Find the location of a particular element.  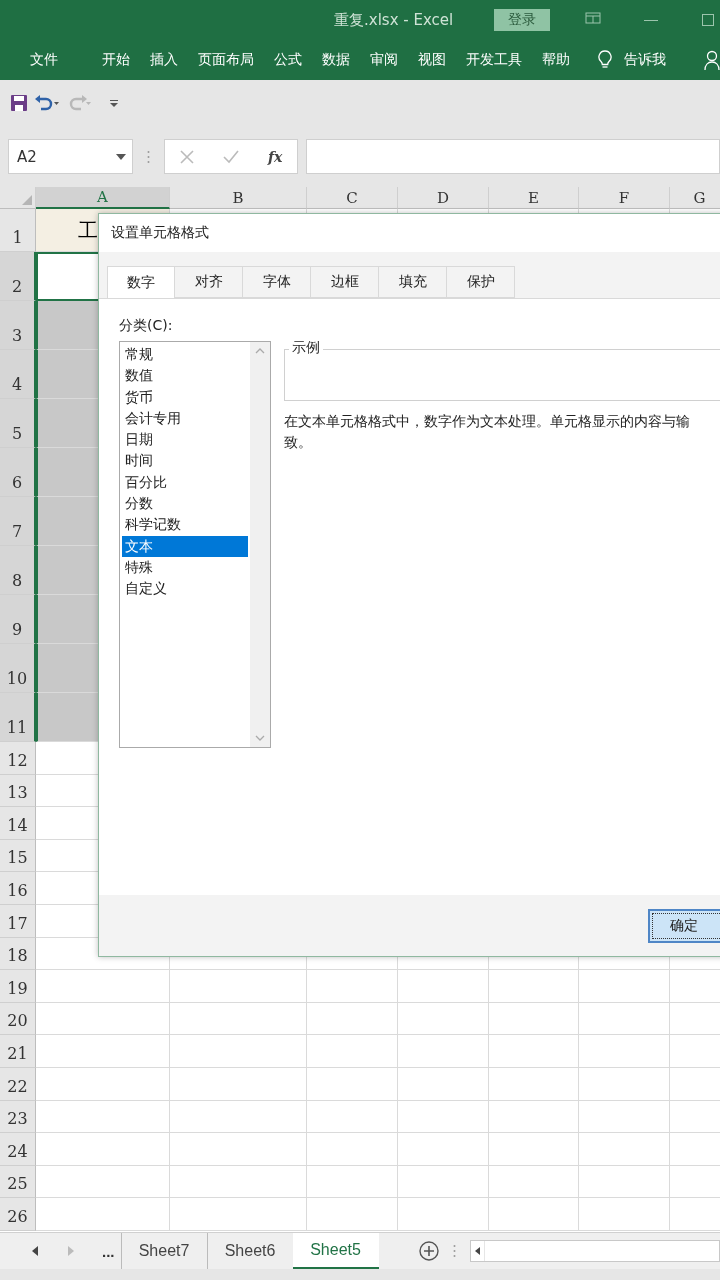

description-text: 致。 is located at coordinates (298, 442).